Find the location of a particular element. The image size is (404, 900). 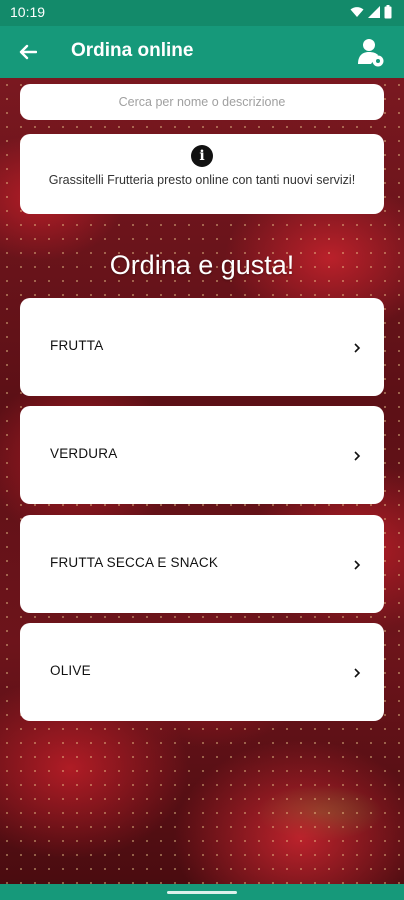

back-button is located at coordinates (28, 52).